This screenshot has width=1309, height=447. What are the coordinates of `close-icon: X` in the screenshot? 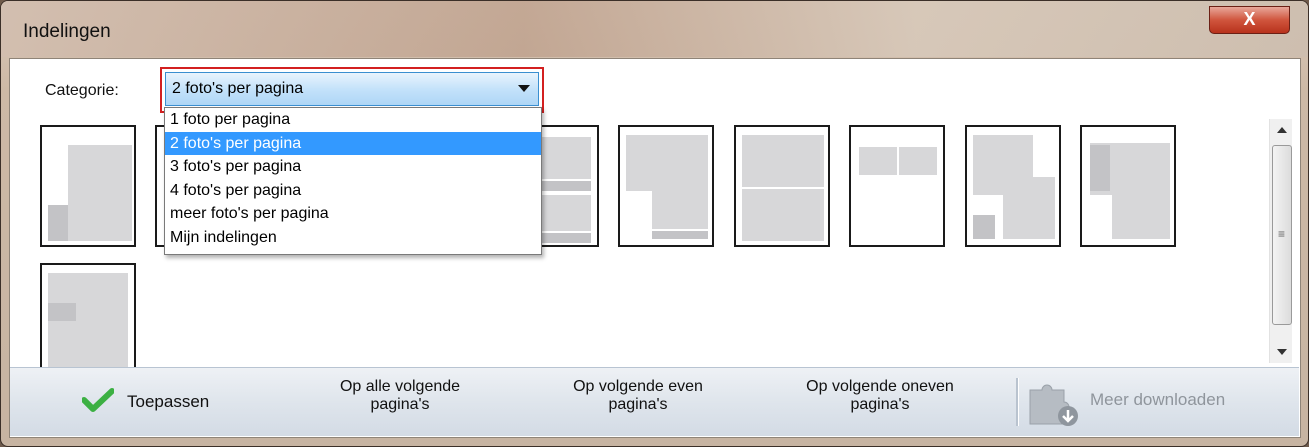 It's located at (1249, 19).